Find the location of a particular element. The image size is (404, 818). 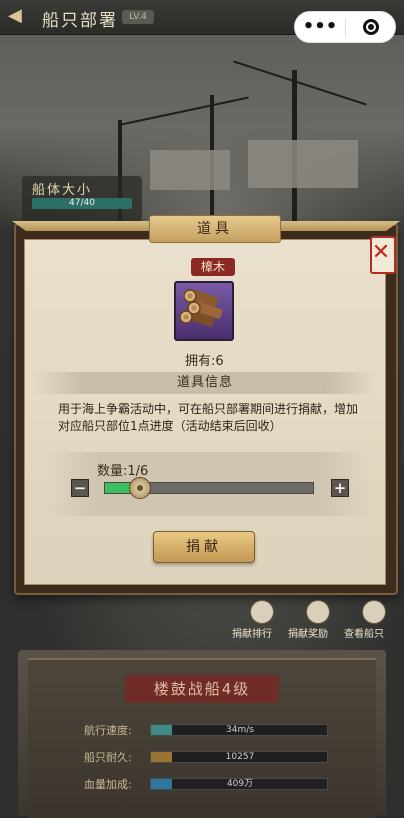

donate-ranking-button: 捐献排行 is located at coordinates (260, 620).